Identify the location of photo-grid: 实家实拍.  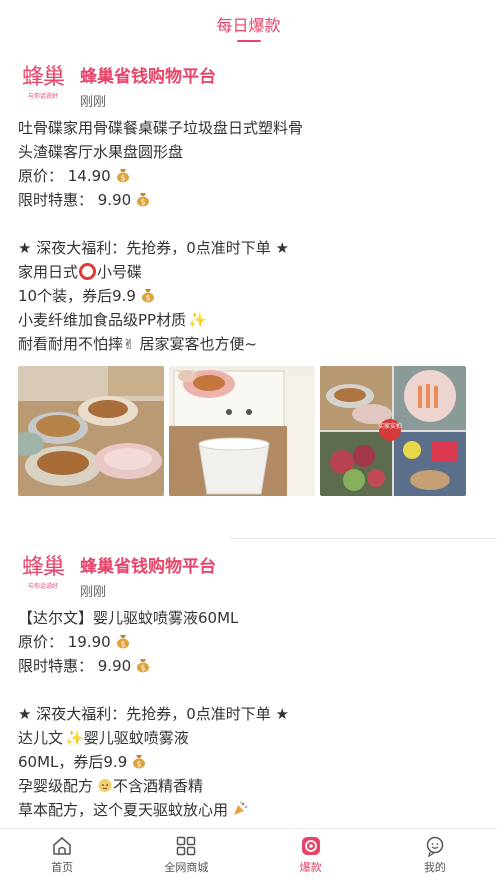
(242, 431).